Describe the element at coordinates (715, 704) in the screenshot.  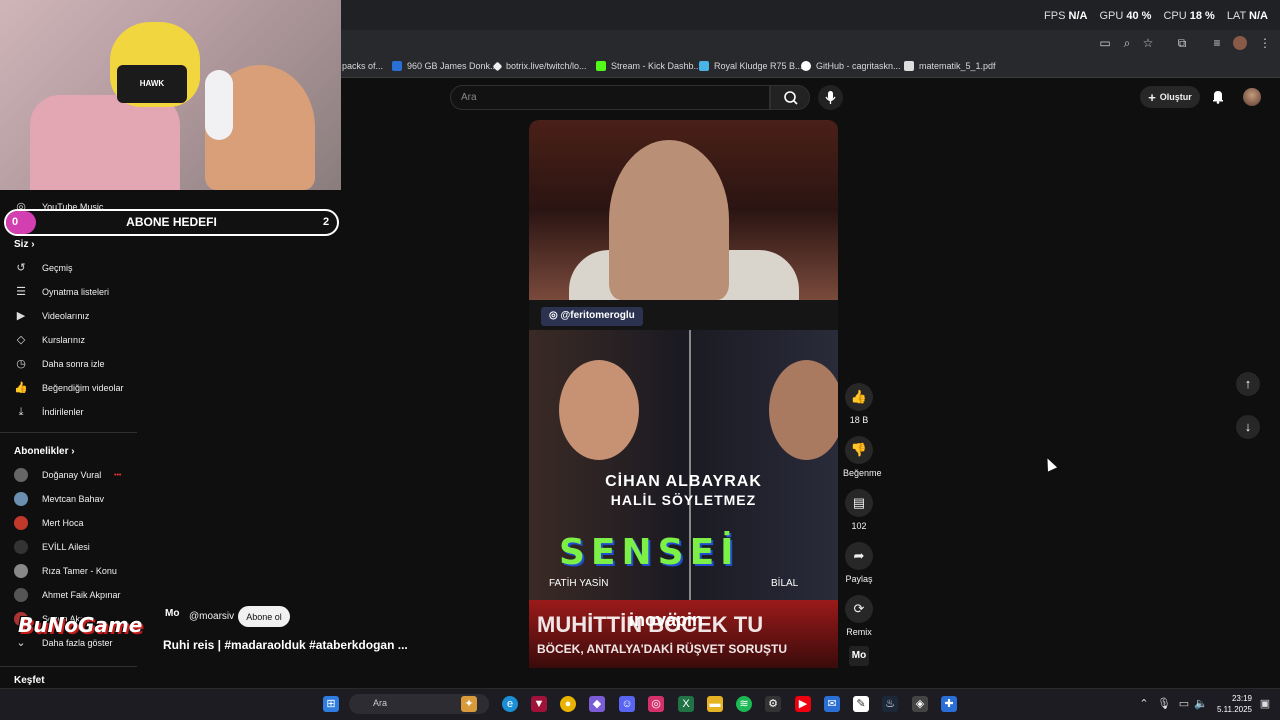
I see `folder-icon: ▬` at that location.